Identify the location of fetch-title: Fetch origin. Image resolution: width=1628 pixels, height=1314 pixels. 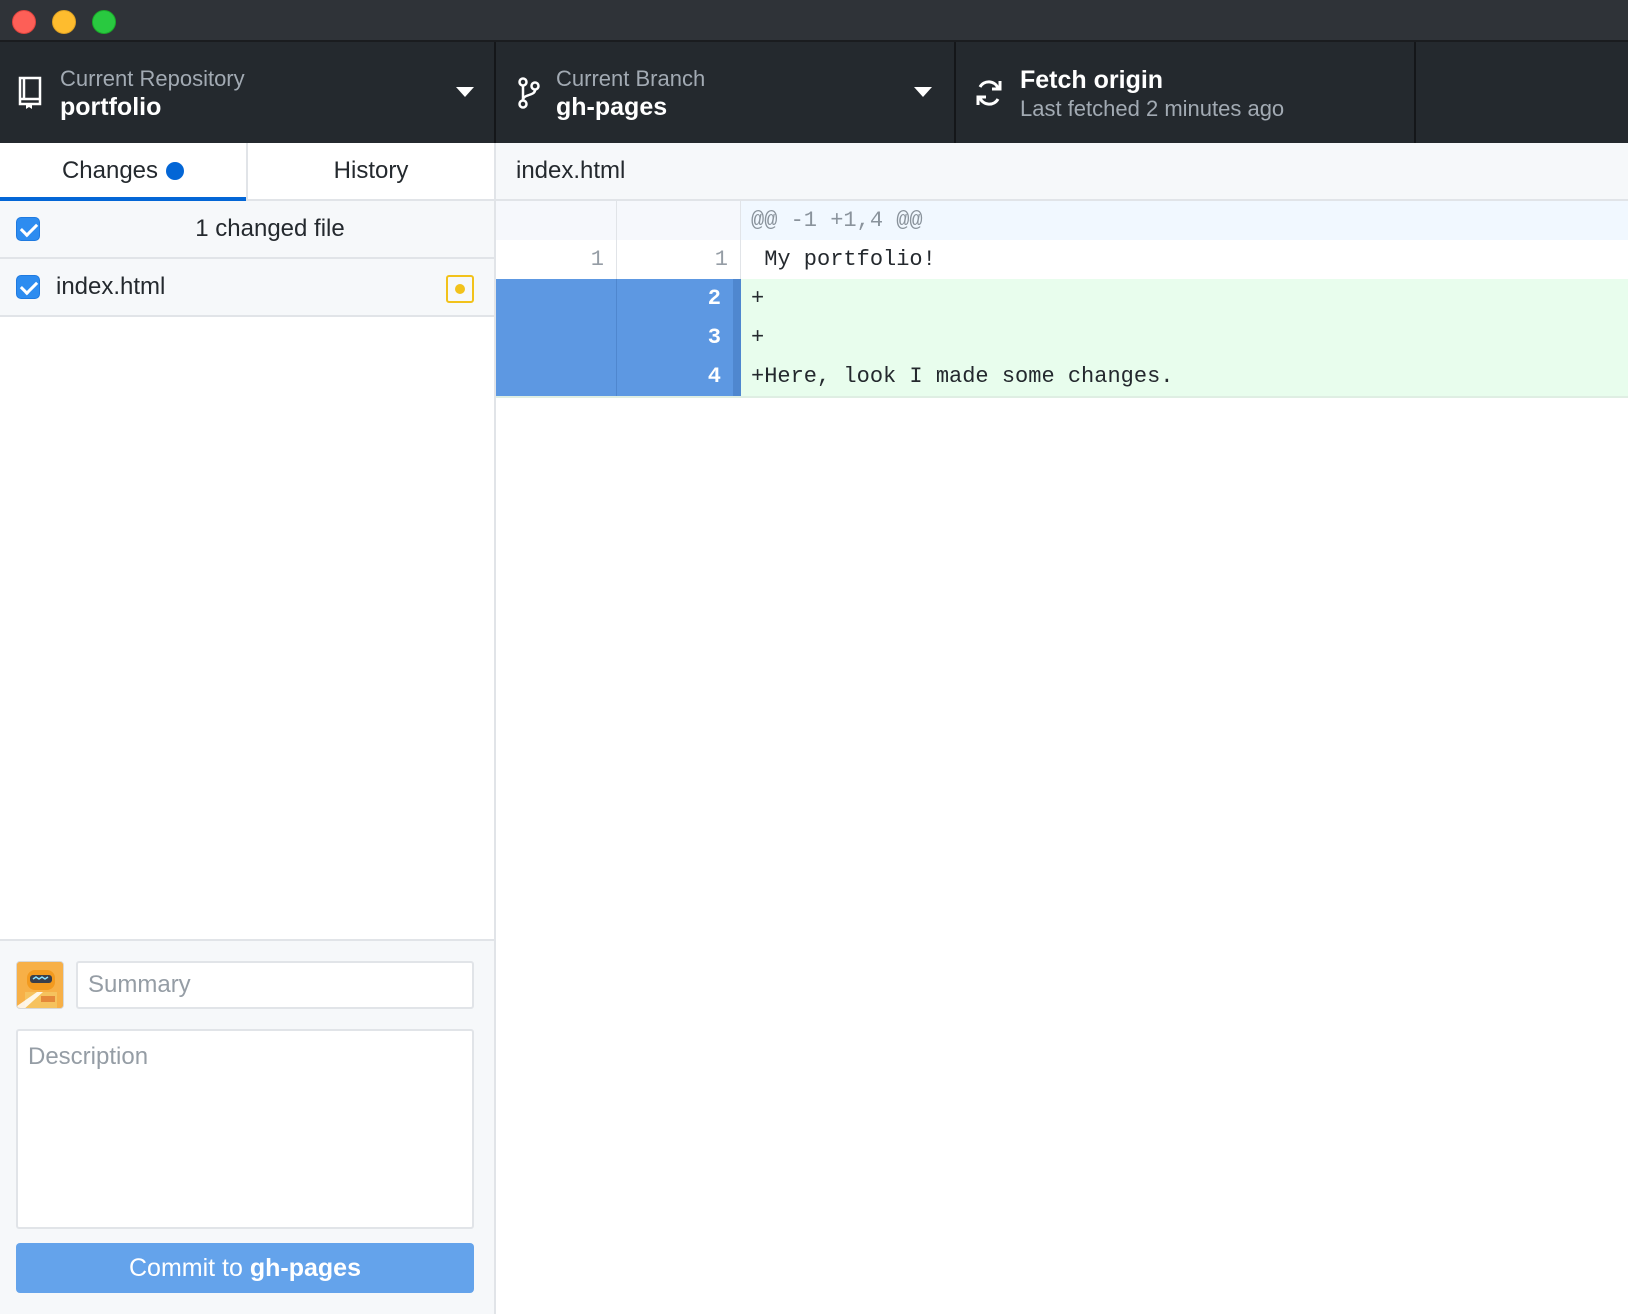
(1092, 80).